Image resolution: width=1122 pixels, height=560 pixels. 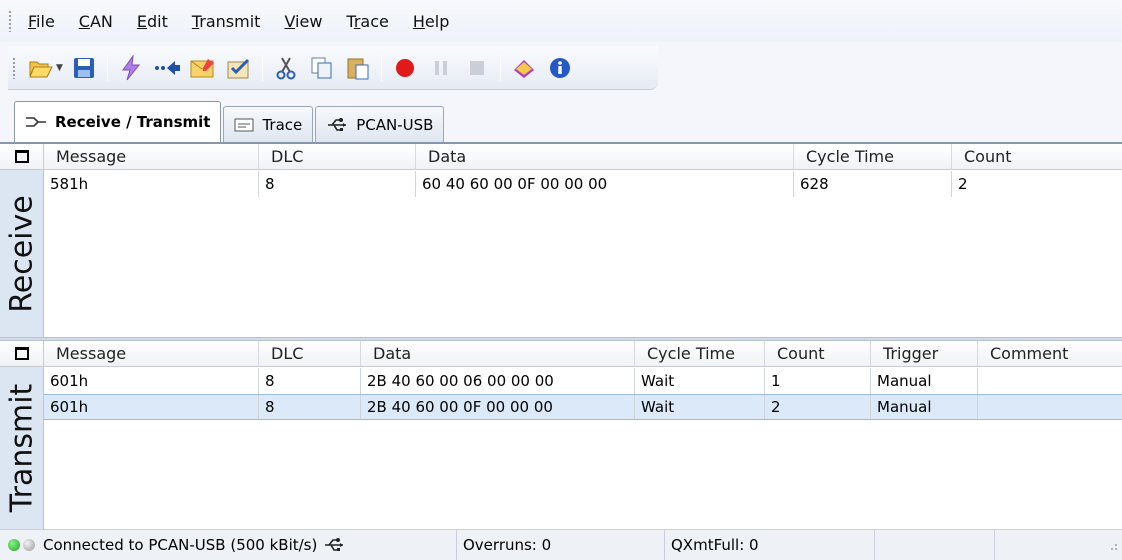 What do you see at coordinates (84, 68) in the screenshot?
I see `save-icon` at bounding box center [84, 68].